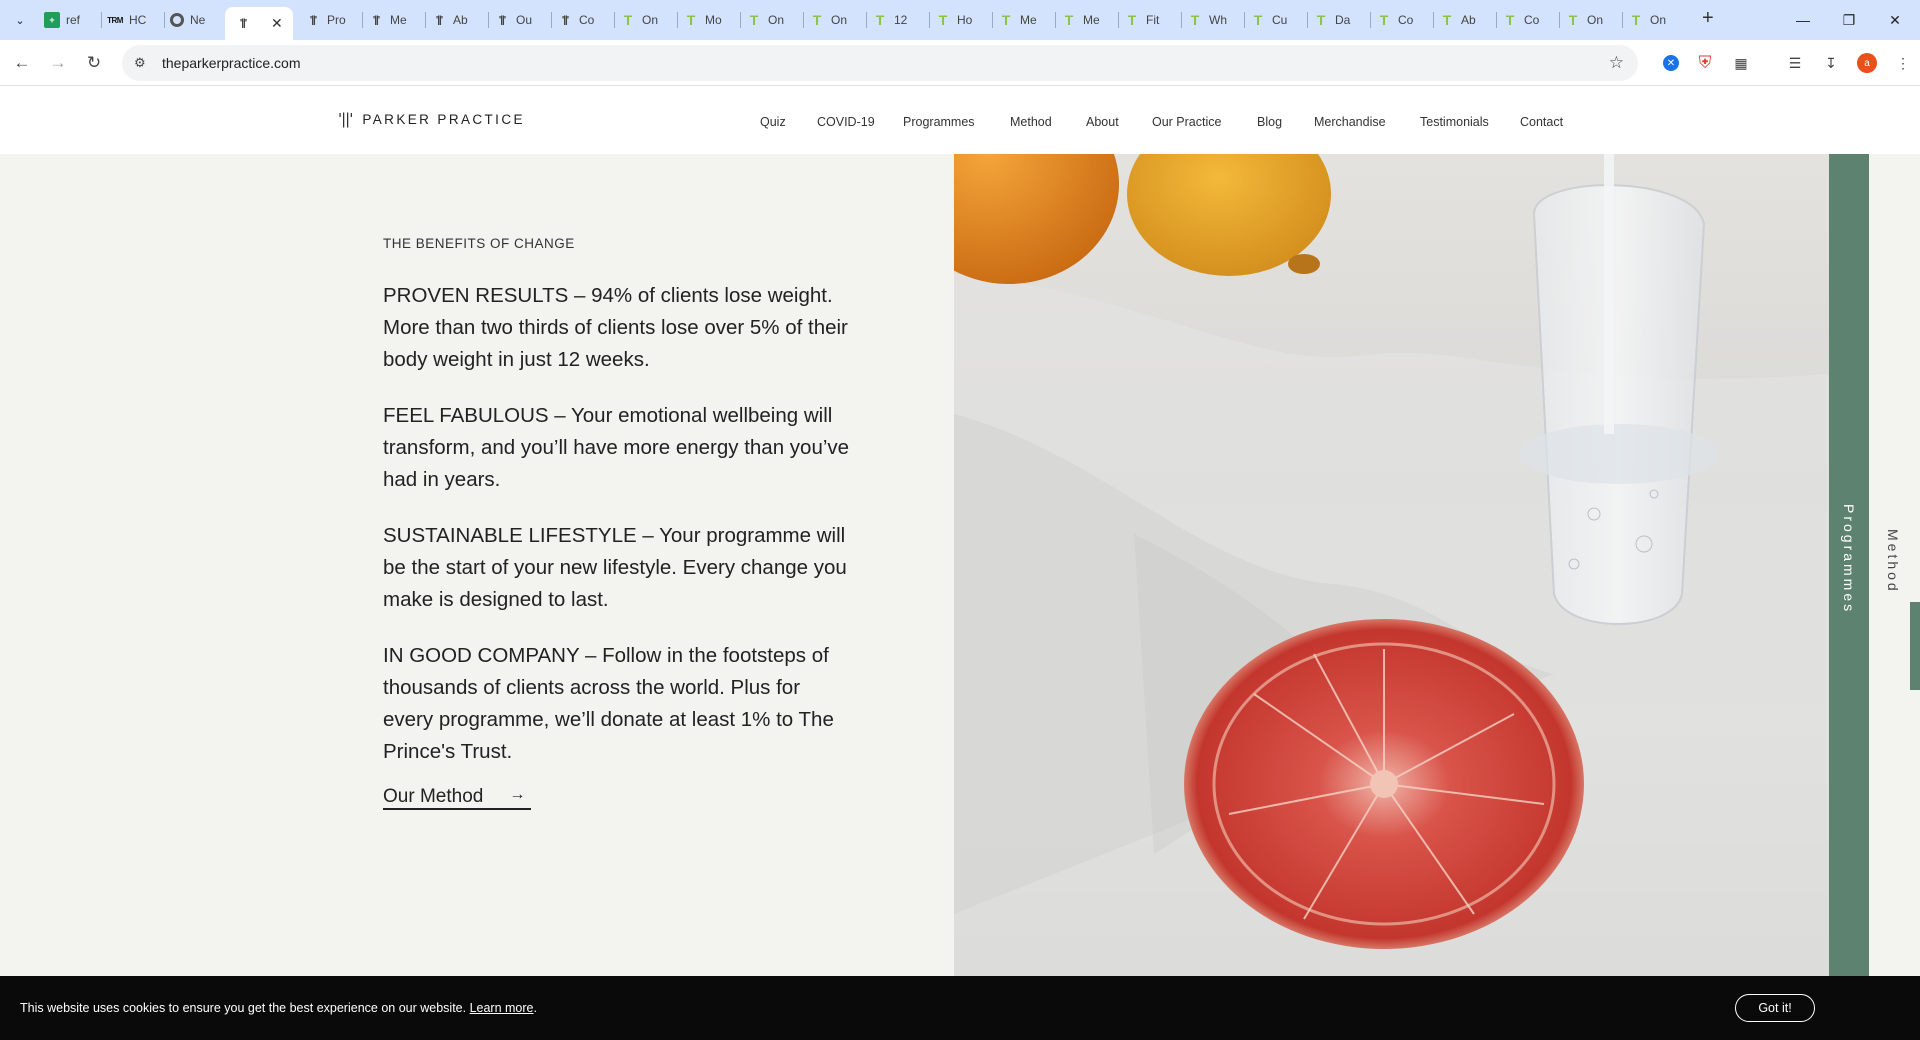 This screenshot has height=1040, width=1920. Describe the element at coordinates (259, 23) in the screenshot. I see `browser-tab: '||' ✕` at that location.